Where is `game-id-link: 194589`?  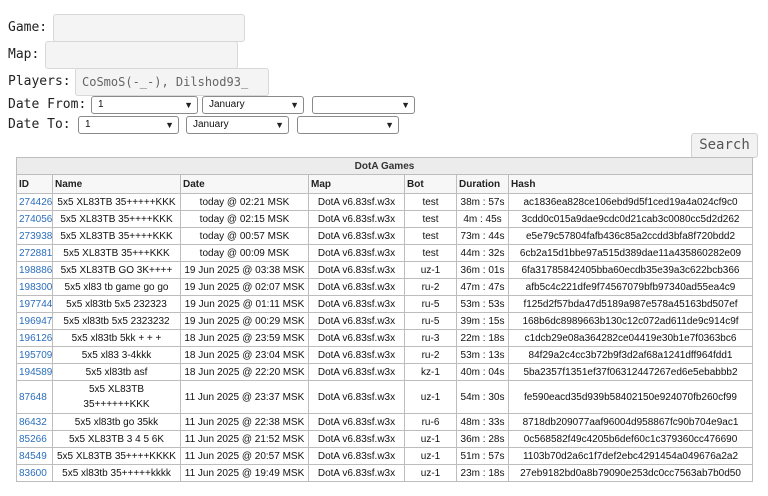 game-id-link: 194589 is located at coordinates (35, 372).